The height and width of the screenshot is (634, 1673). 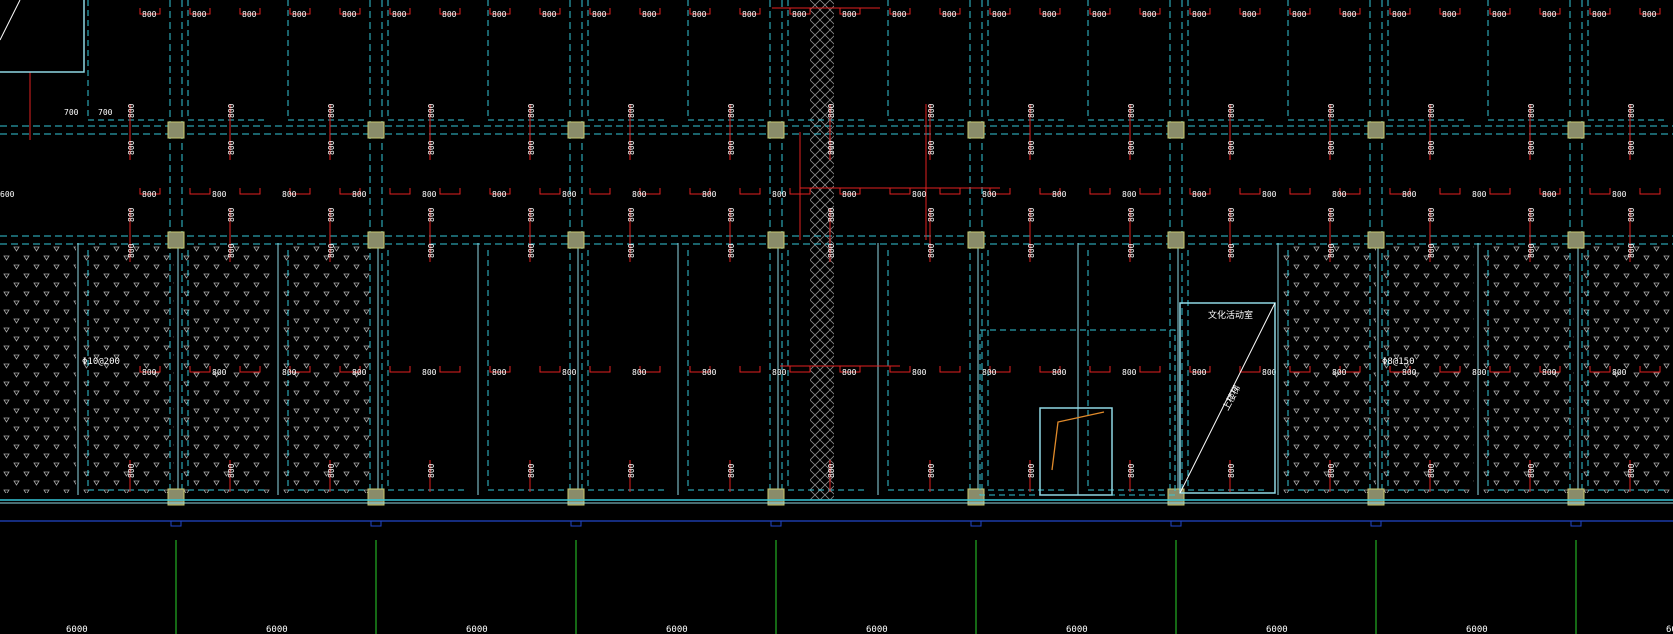 What do you see at coordinates (1231, 397) in the screenshot?
I see `stair-label: 上楼梯` at bounding box center [1231, 397].